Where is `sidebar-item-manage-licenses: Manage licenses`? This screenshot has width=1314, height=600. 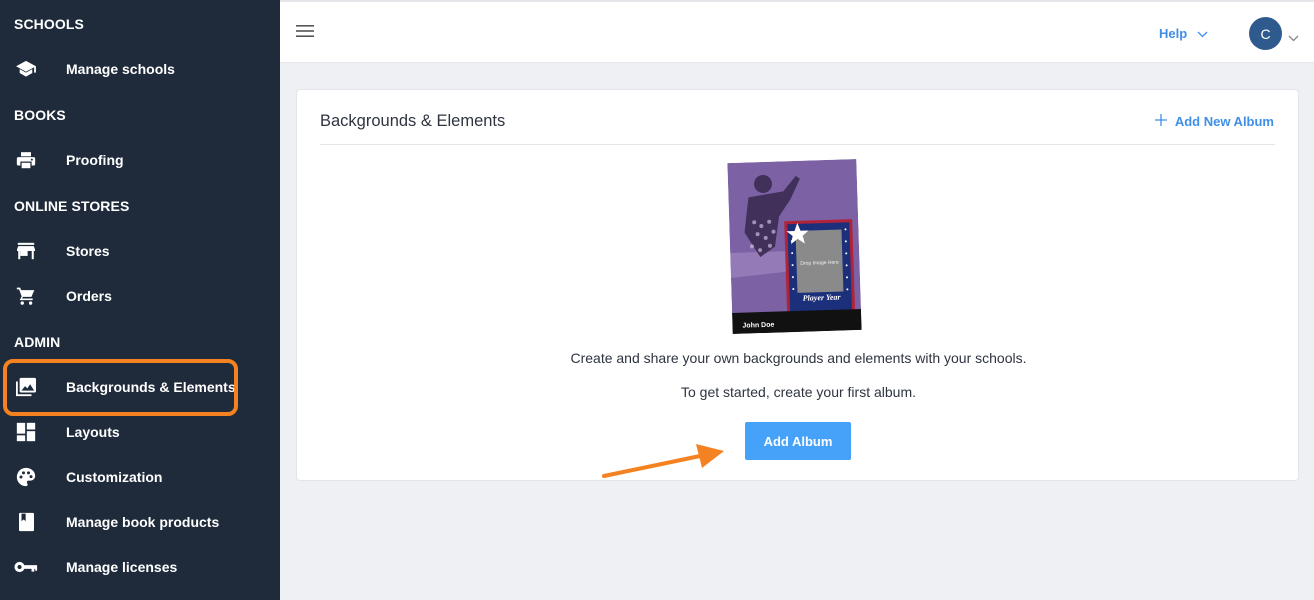 sidebar-item-manage-licenses: Manage licenses is located at coordinates (140, 567).